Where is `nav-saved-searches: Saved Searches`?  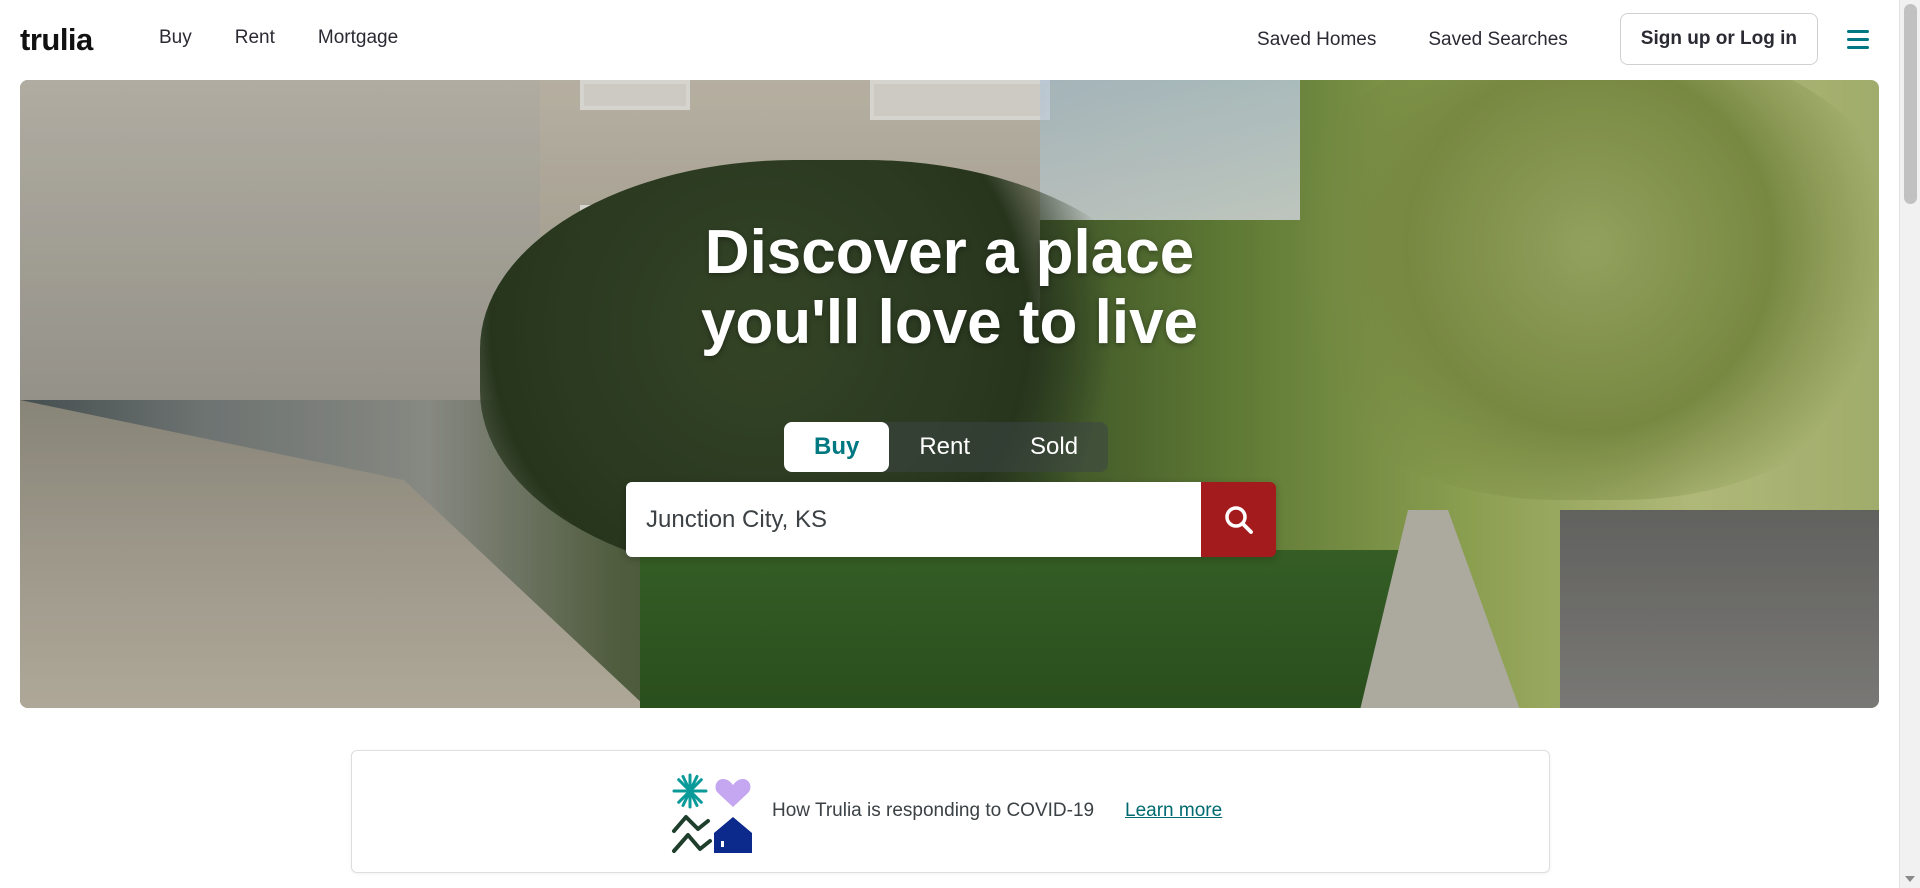
nav-saved-searches: Saved Searches is located at coordinates (1497, 40).